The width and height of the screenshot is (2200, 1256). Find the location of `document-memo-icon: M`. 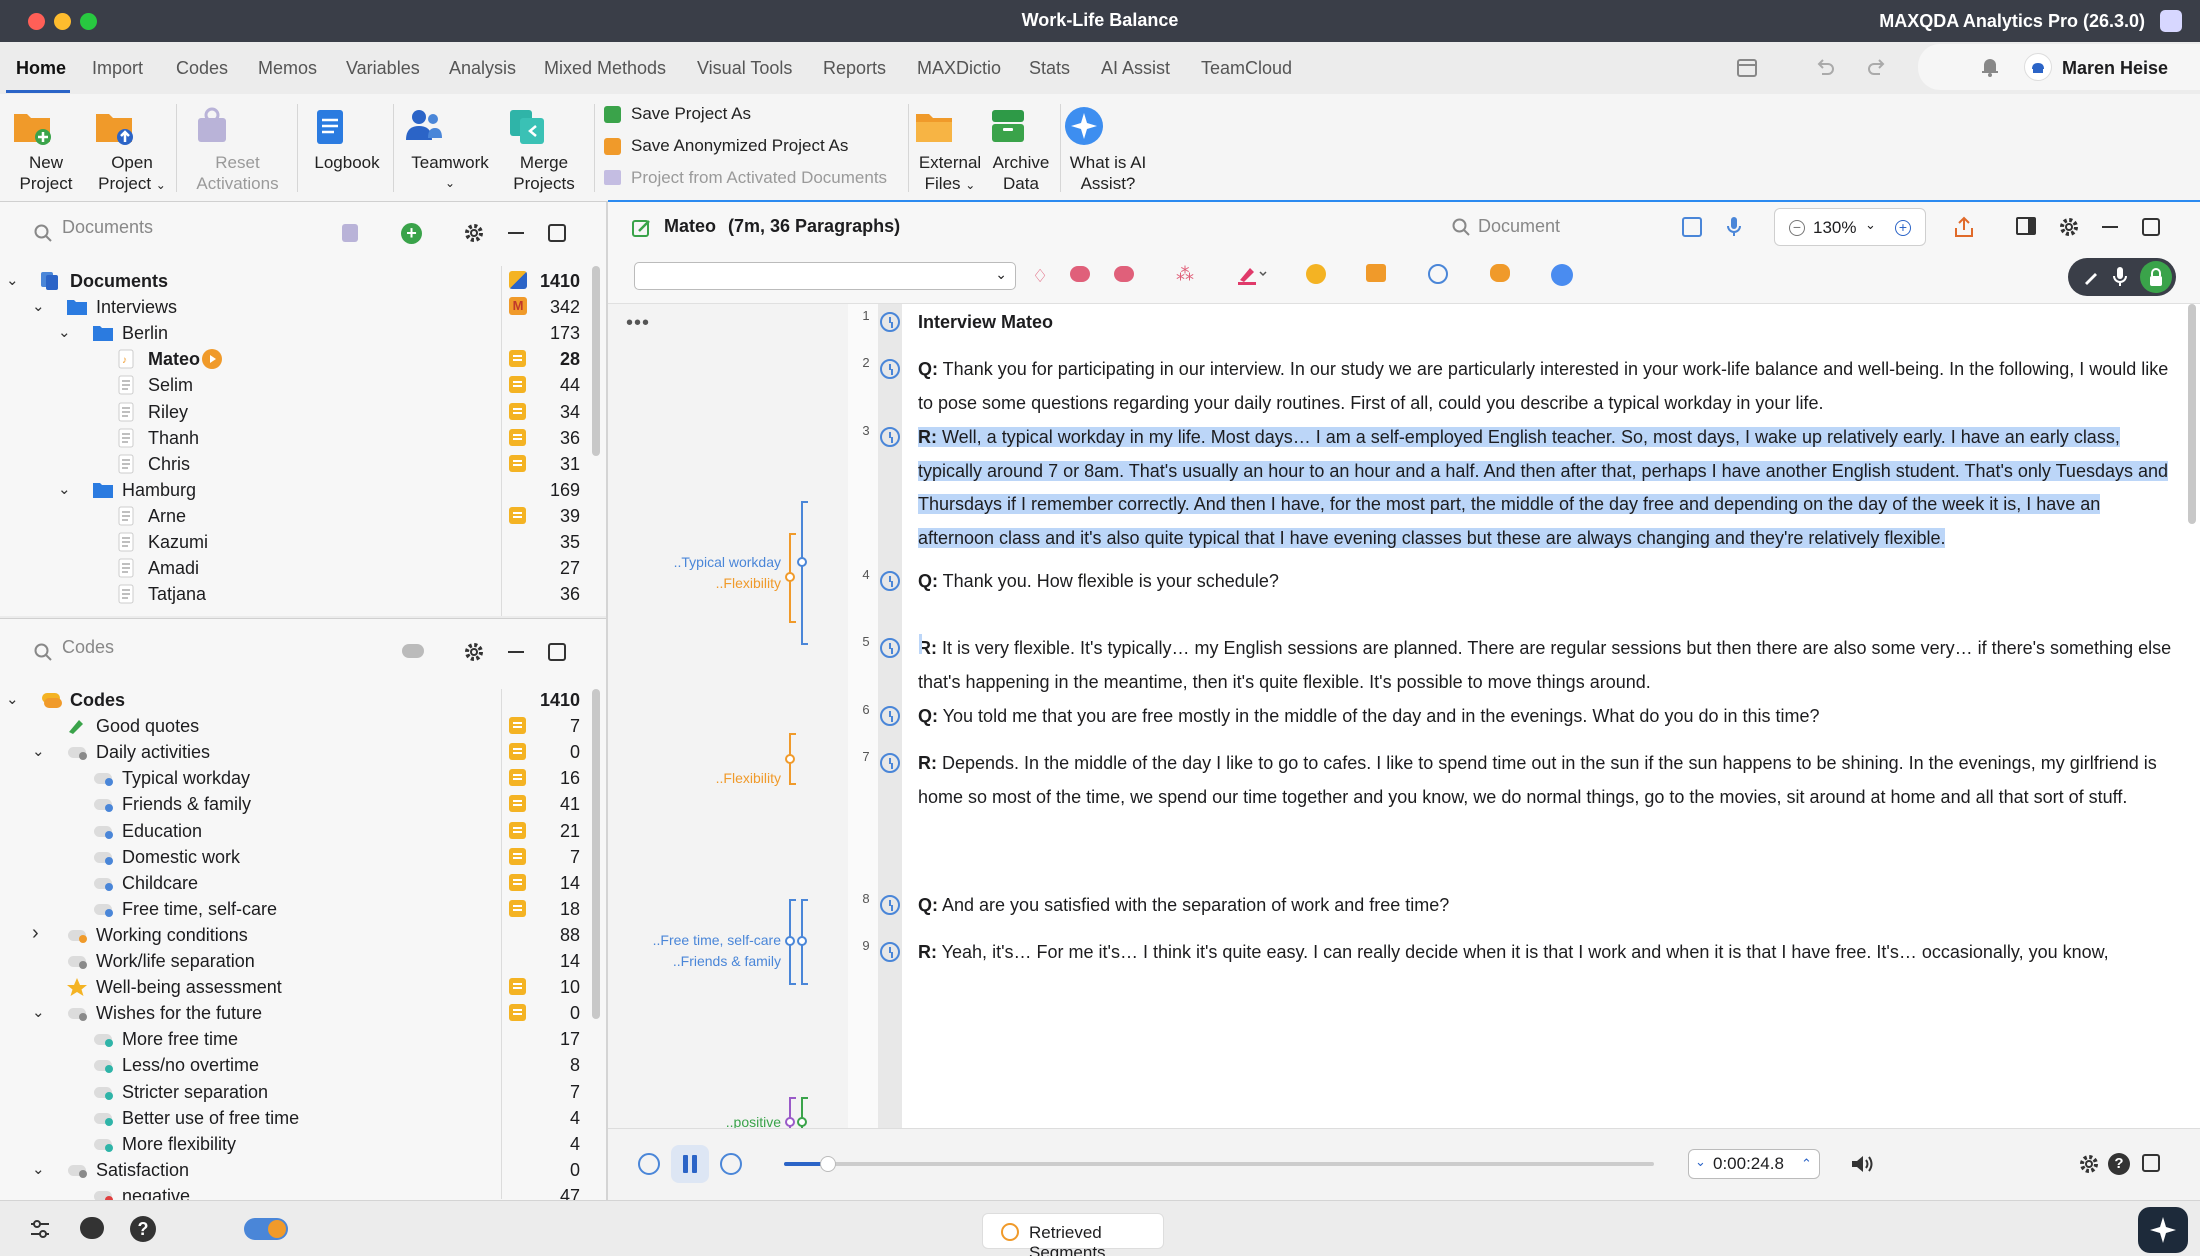

document-memo-icon: M is located at coordinates (518, 306).